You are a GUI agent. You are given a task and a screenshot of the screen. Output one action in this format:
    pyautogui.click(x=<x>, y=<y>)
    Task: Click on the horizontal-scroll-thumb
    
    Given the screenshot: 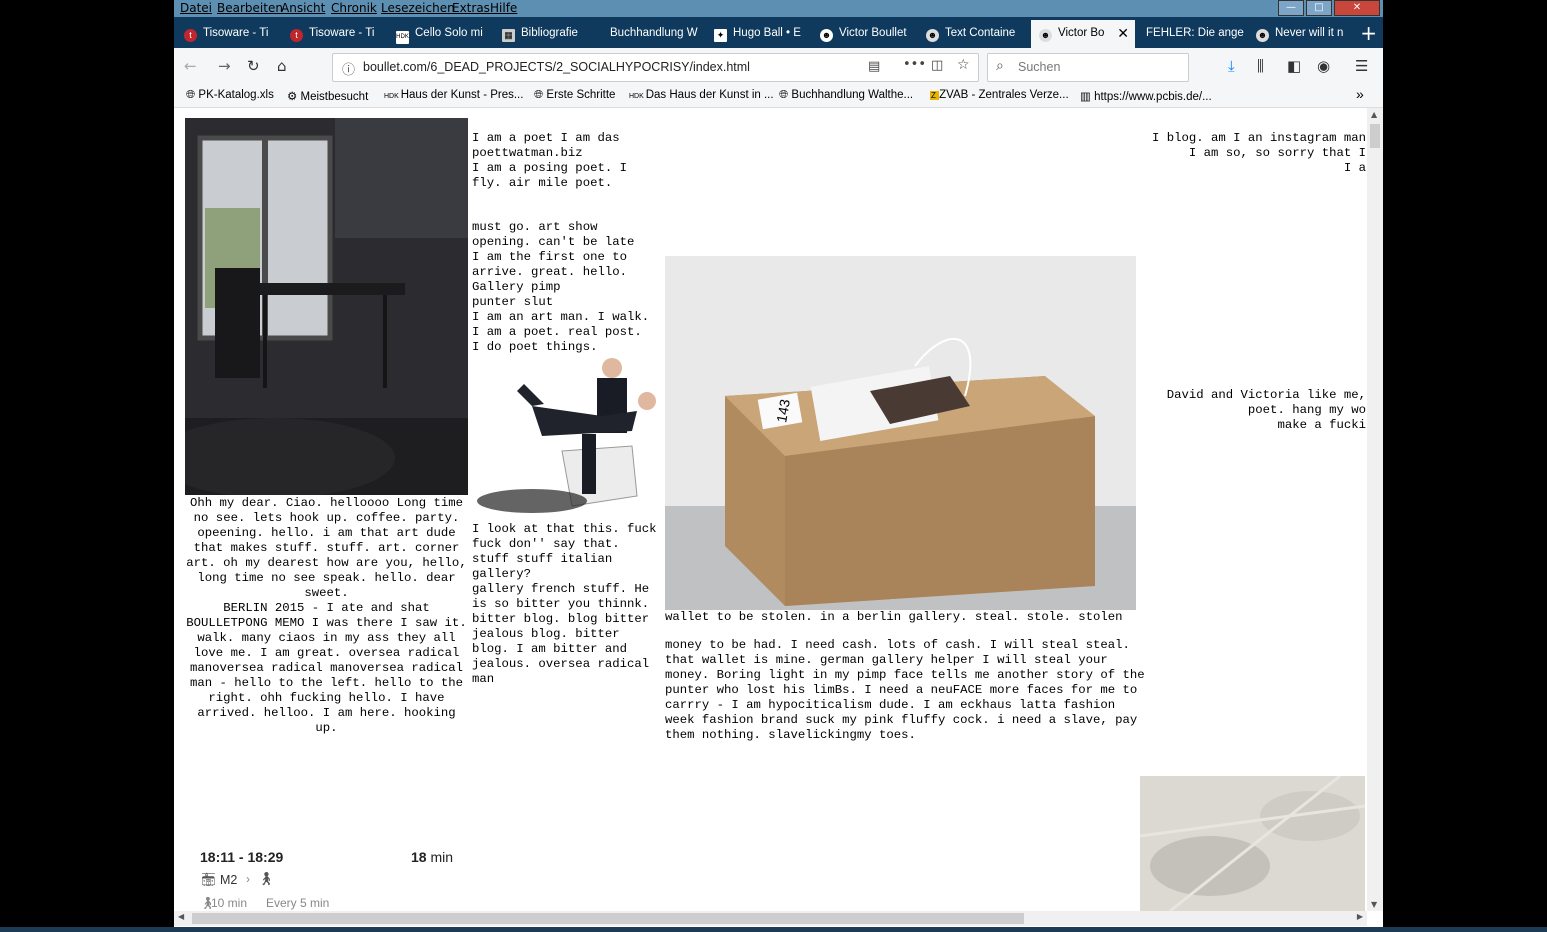 What is the action you would take?
    pyautogui.click(x=608, y=918)
    